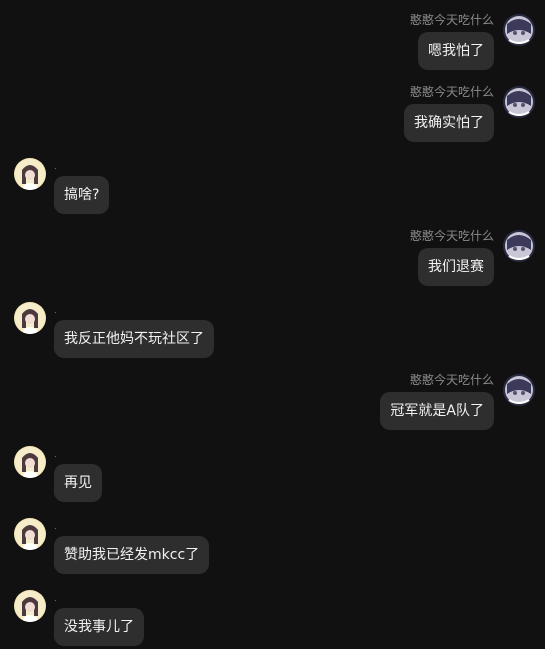 This screenshot has width=545, height=649. What do you see at coordinates (437, 411) in the screenshot?
I see `message-bubble: 冠军就是A队了` at bounding box center [437, 411].